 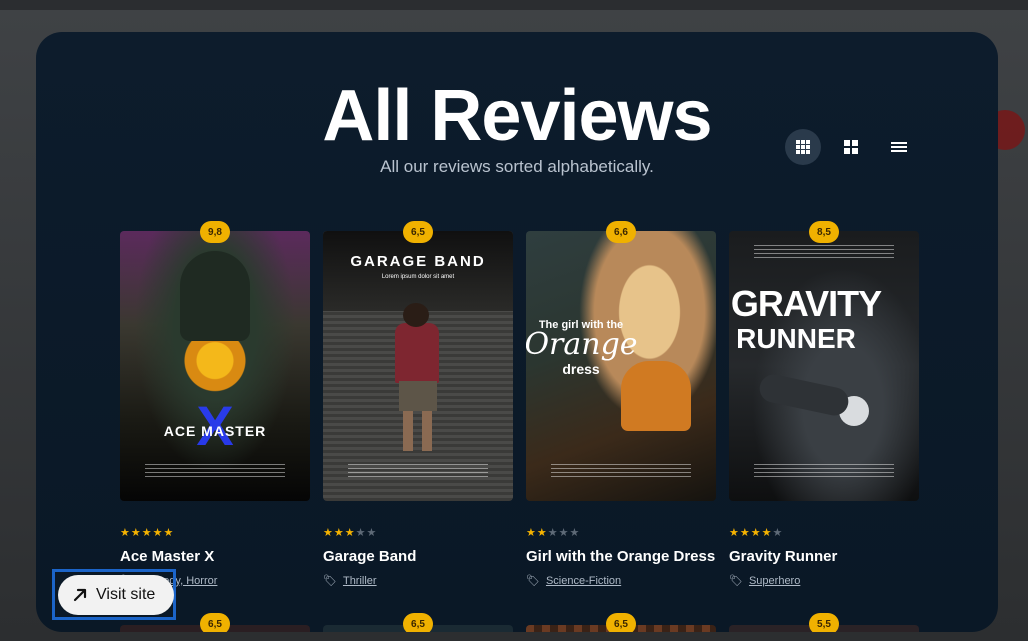 What do you see at coordinates (514, 5) in the screenshot?
I see `browser-top-bar` at bounding box center [514, 5].